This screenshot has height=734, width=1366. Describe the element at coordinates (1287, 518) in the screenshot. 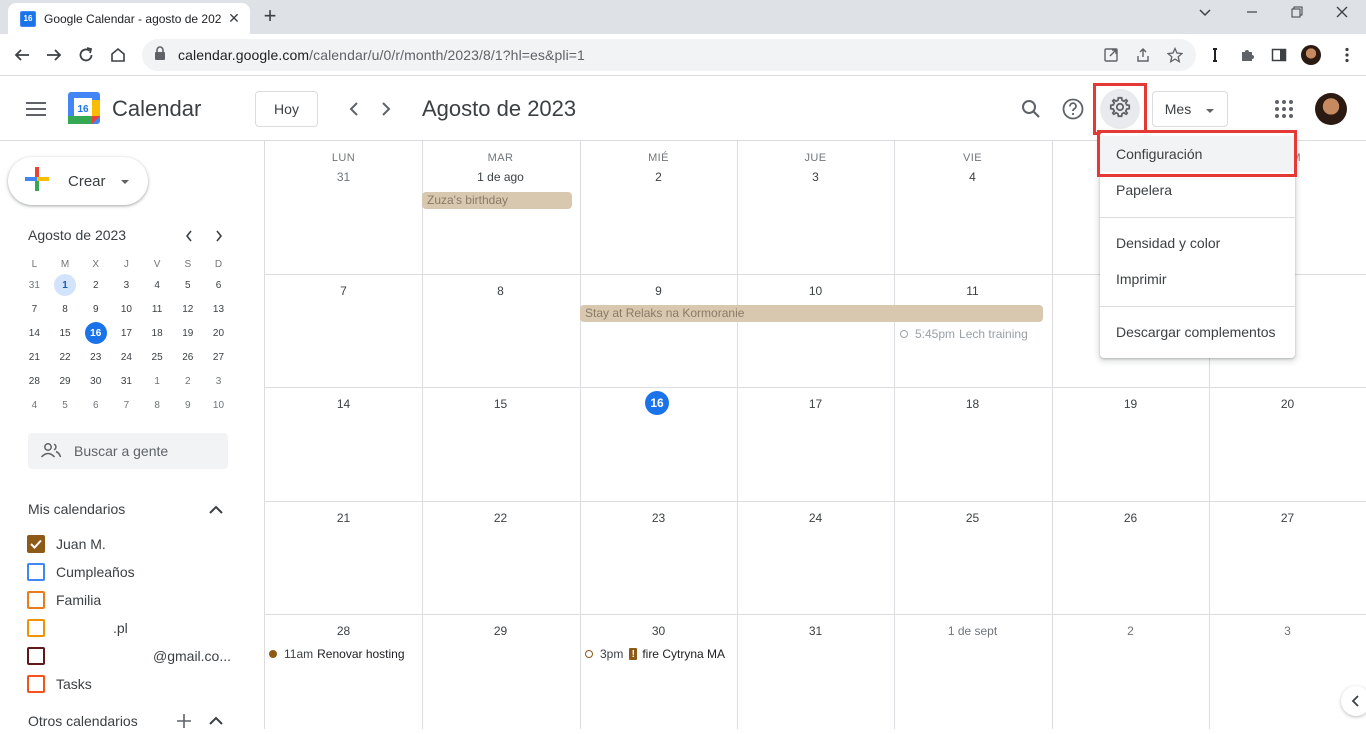

I see `day-number: 27` at that location.